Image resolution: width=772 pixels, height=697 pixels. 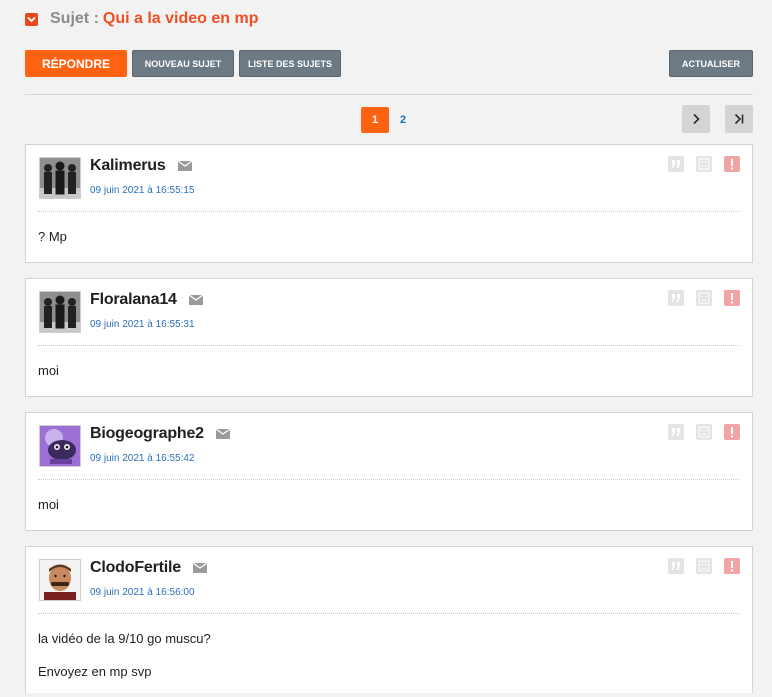 What do you see at coordinates (147, 434) in the screenshot?
I see `author-name: Biogeographe2` at bounding box center [147, 434].